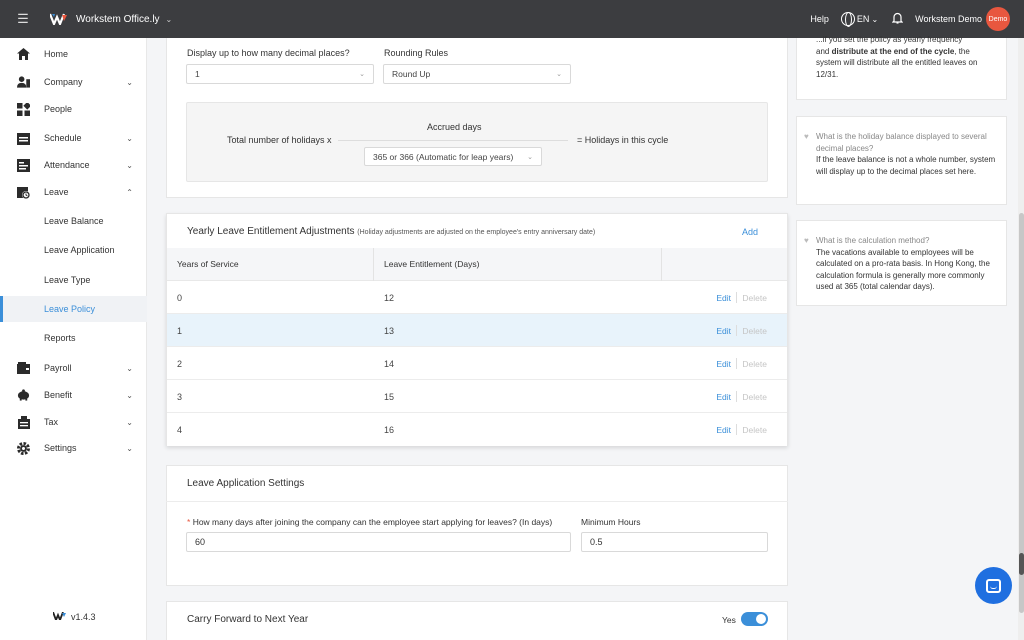 The width and height of the screenshot is (1024, 640). I want to click on rounding-rules-select: Round Up ⌄, so click(477, 74).